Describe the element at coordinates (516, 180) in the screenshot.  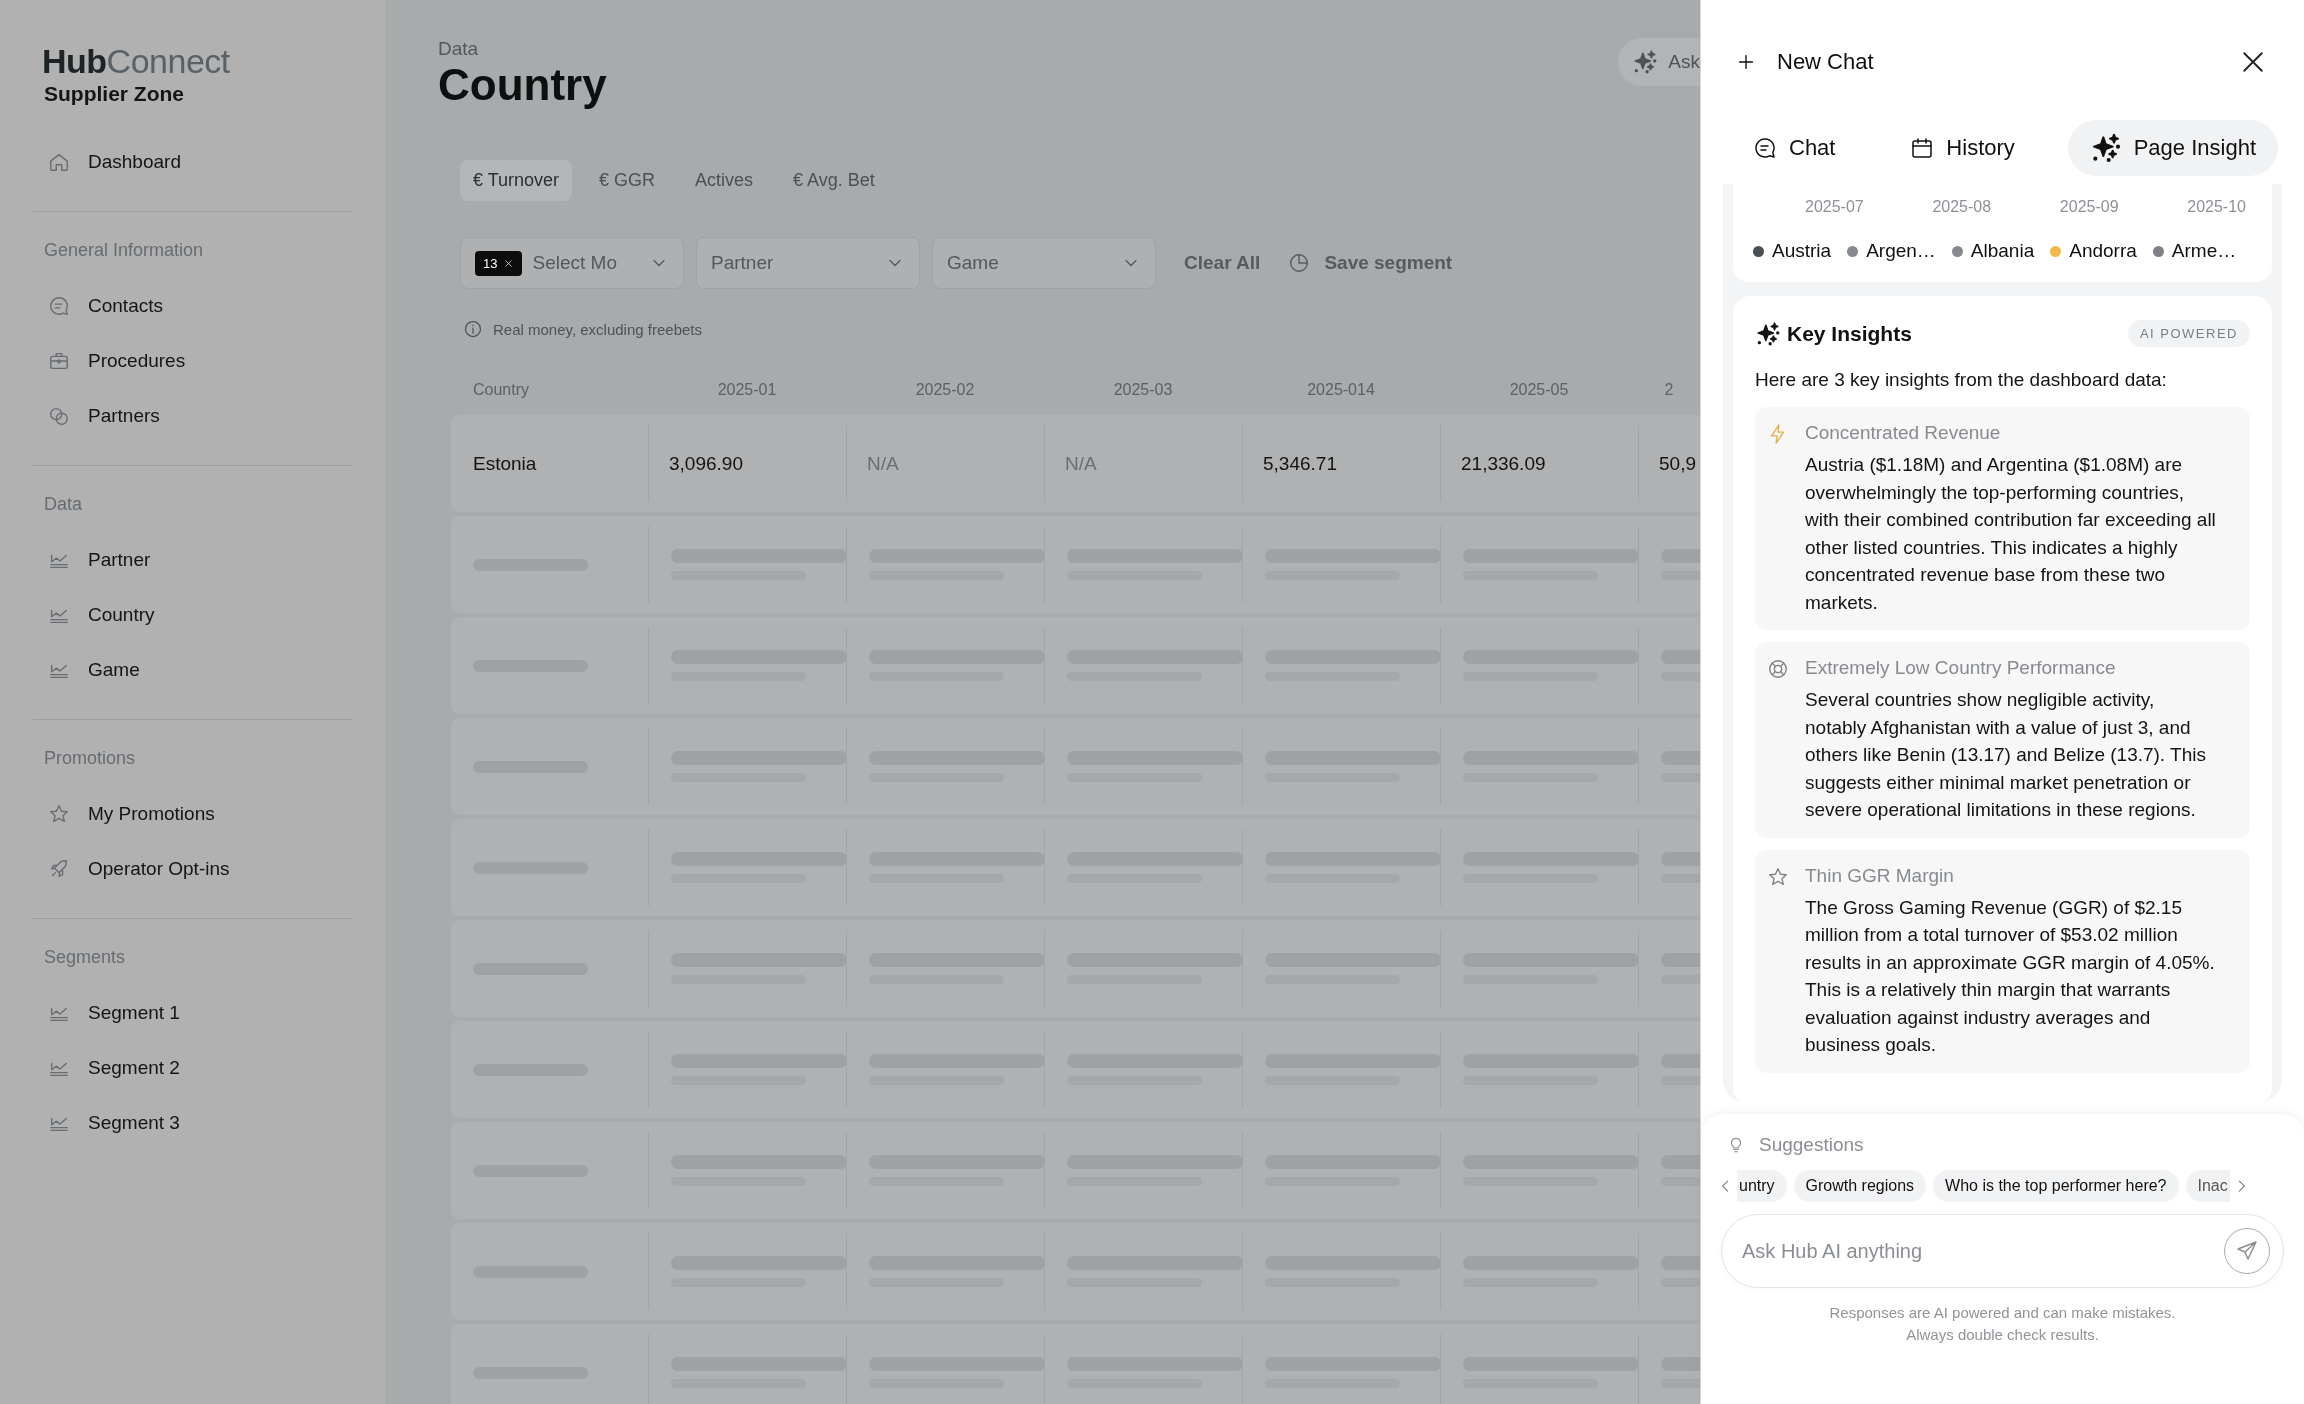
I see `metric-tab: € Turnover` at that location.